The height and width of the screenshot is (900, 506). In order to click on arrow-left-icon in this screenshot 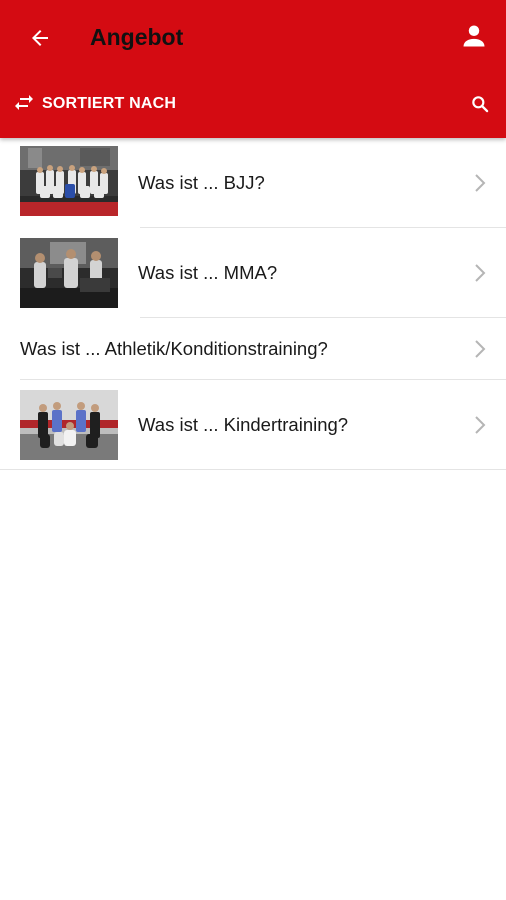, I will do `click(40, 38)`.